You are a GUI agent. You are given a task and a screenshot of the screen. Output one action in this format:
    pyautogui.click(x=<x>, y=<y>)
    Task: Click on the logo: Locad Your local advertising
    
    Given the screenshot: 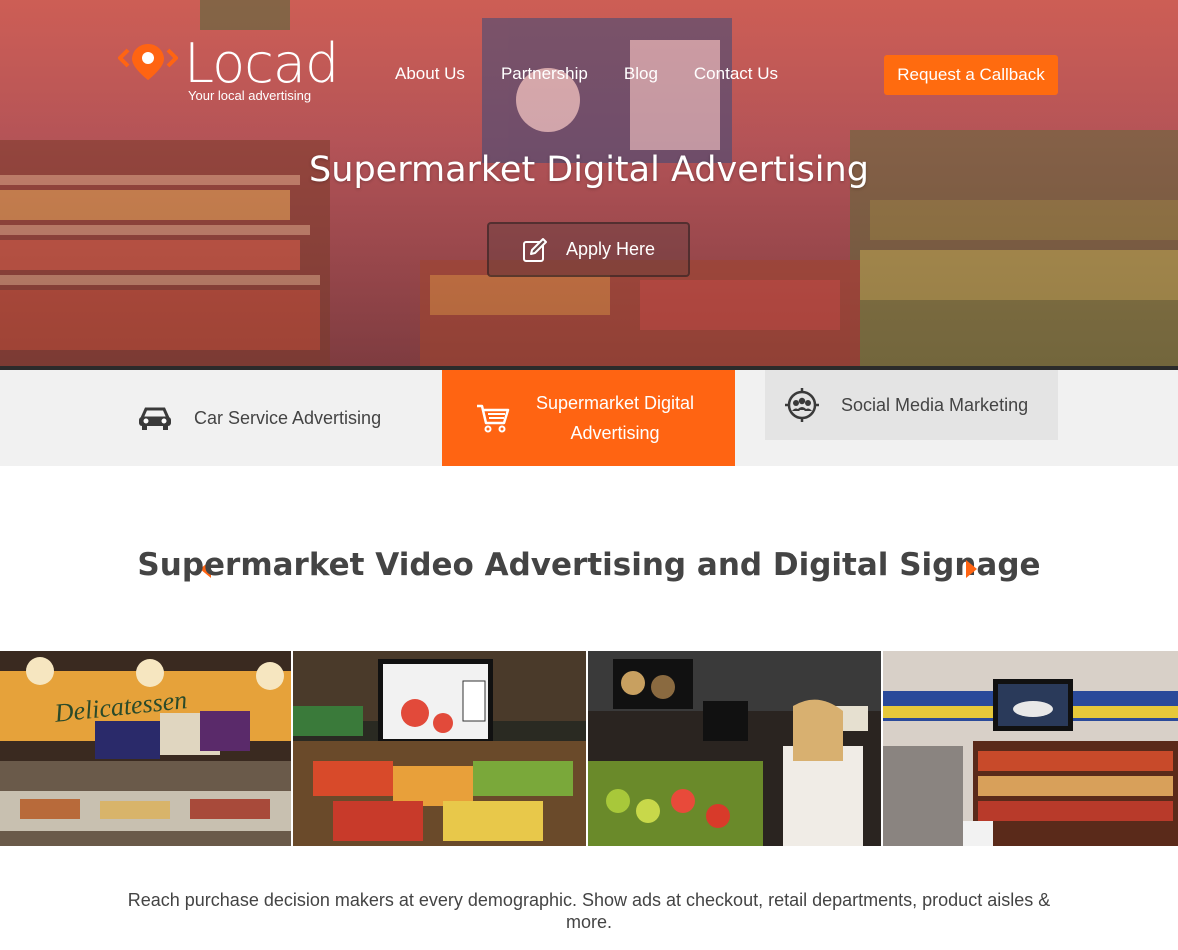 What is the action you would take?
    pyautogui.click(x=228, y=70)
    